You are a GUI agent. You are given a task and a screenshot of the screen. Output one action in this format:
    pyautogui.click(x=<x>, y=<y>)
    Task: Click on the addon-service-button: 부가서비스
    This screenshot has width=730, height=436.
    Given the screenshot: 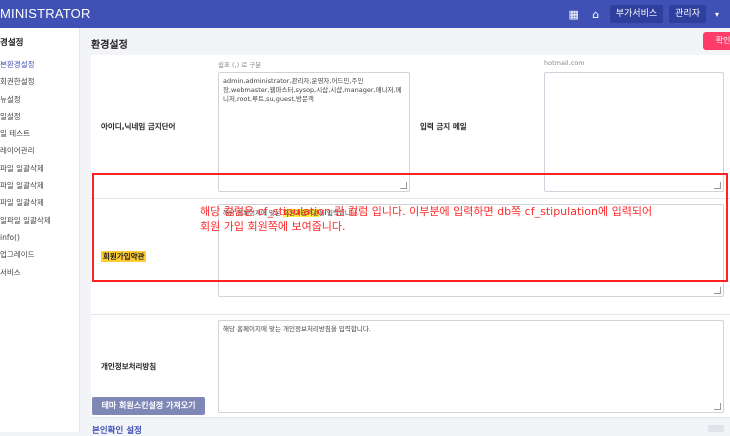 What is the action you would take?
    pyautogui.click(x=636, y=14)
    